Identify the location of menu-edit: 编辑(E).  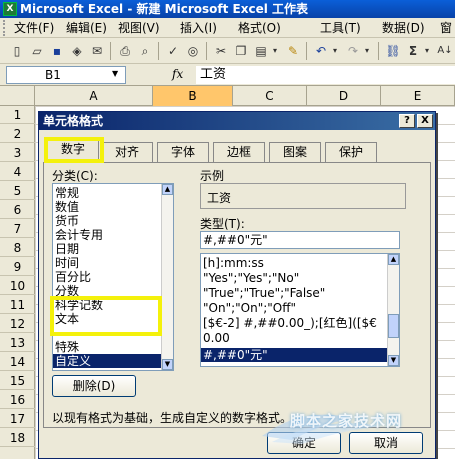
(86, 28).